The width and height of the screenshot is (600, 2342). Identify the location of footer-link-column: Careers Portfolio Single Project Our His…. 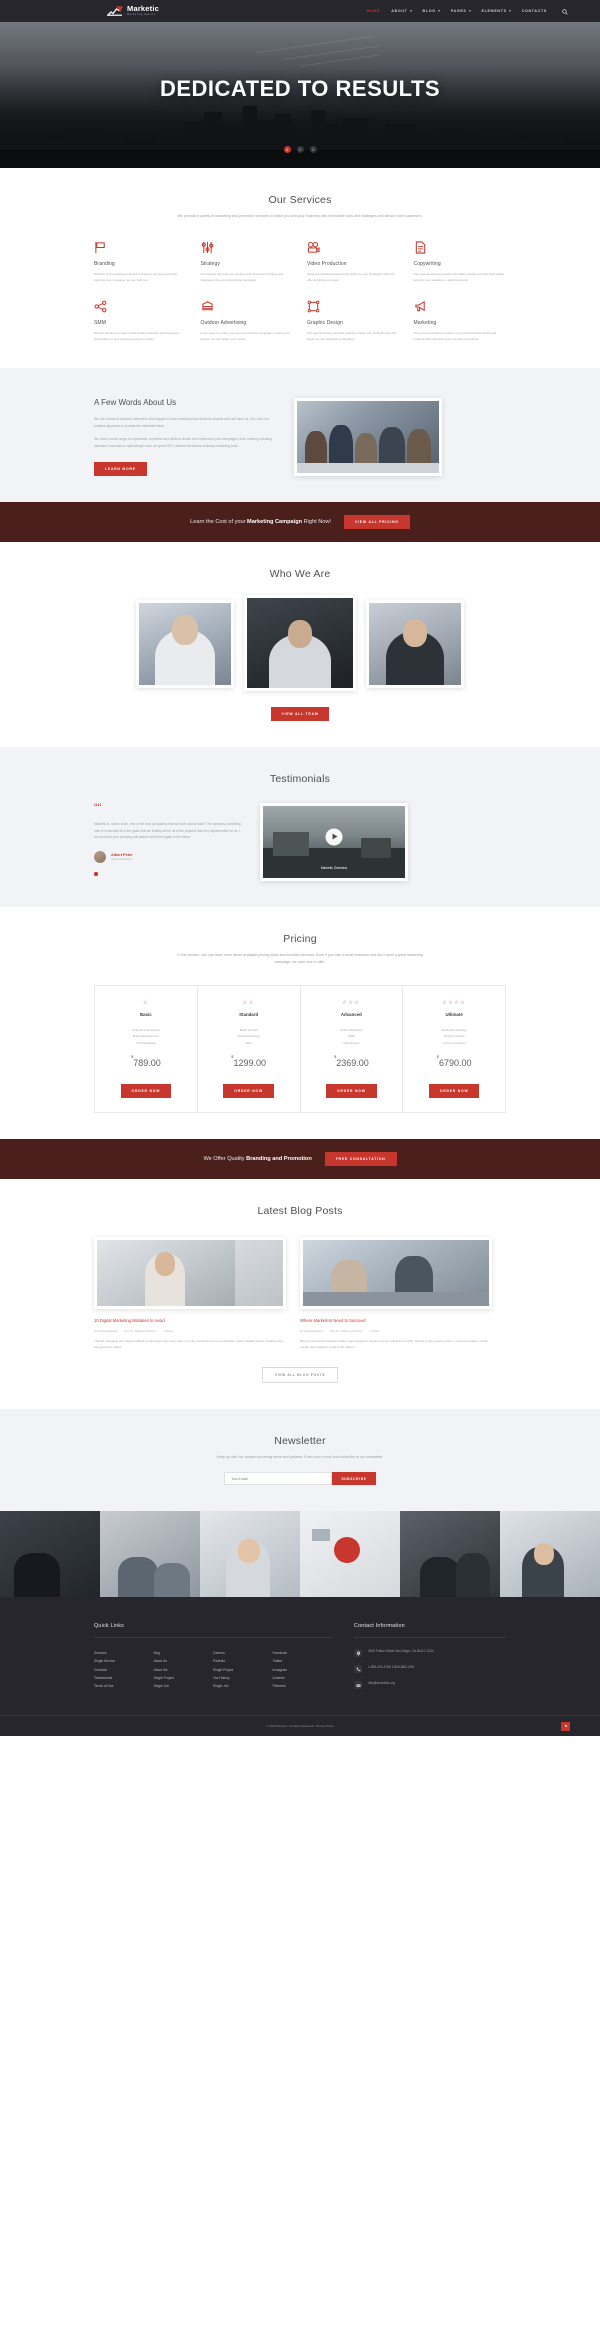
(243, 1669).